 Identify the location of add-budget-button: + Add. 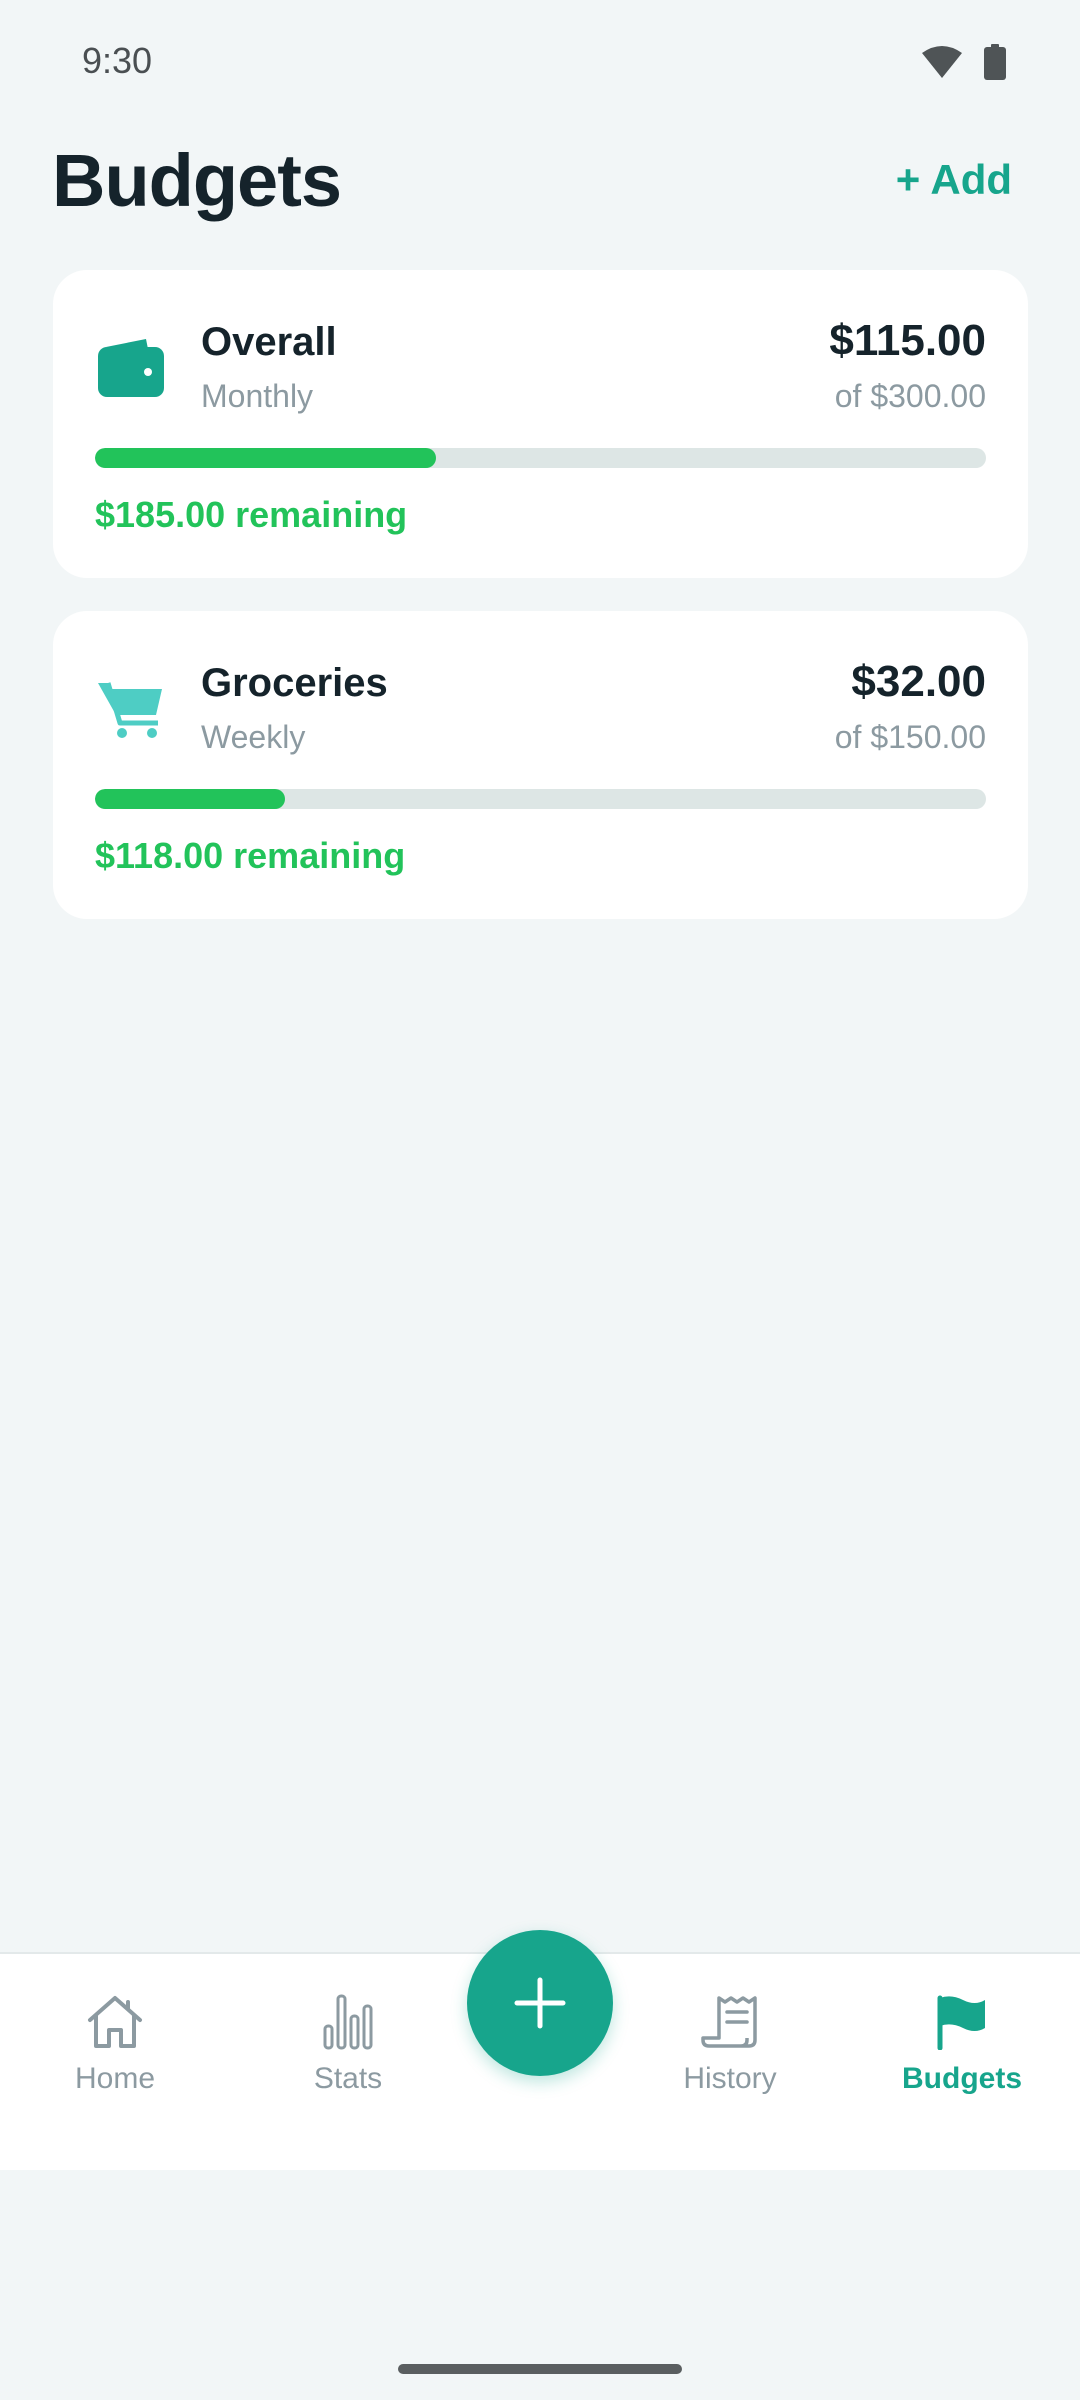
(954, 180).